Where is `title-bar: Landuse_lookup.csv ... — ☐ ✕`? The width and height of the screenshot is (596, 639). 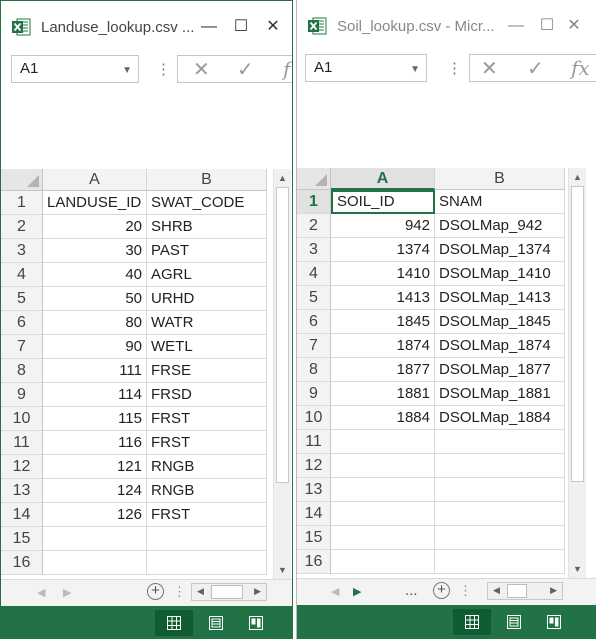 title-bar: Landuse_lookup.csv ... — ☐ ✕ is located at coordinates (146, 22).